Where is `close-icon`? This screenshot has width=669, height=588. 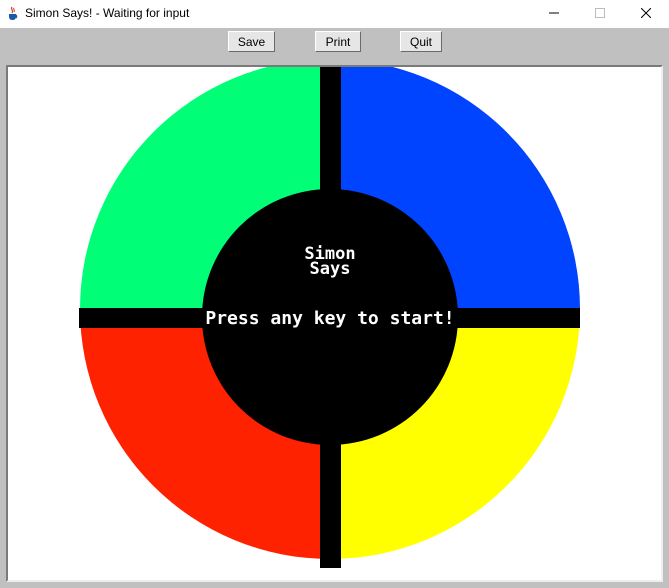 close-icon is located at coordinates (646, 14).